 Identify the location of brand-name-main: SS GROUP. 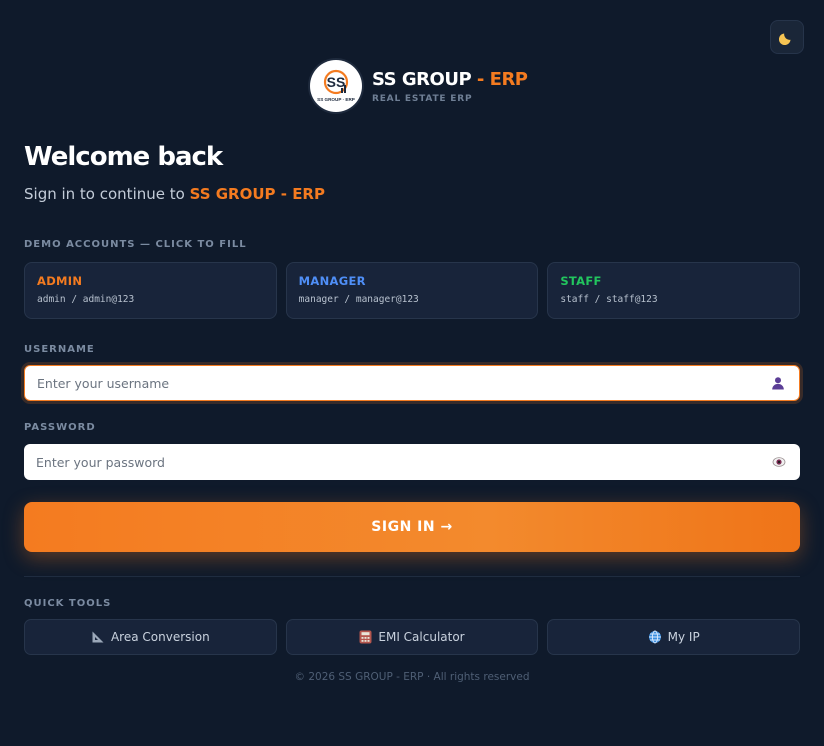
(422, 79).